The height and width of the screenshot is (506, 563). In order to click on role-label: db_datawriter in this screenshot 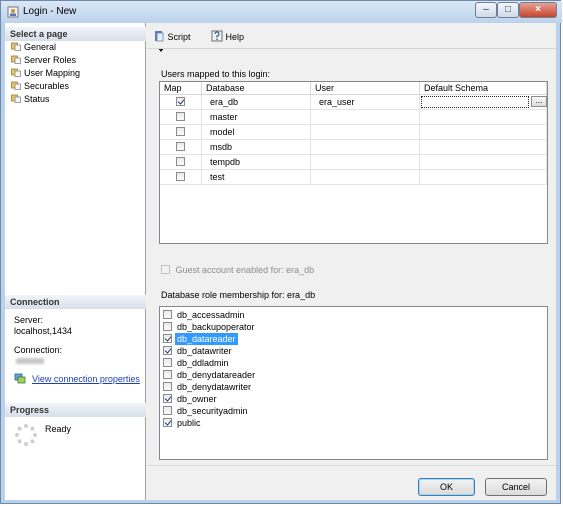, I will do `click(204, 351)`.